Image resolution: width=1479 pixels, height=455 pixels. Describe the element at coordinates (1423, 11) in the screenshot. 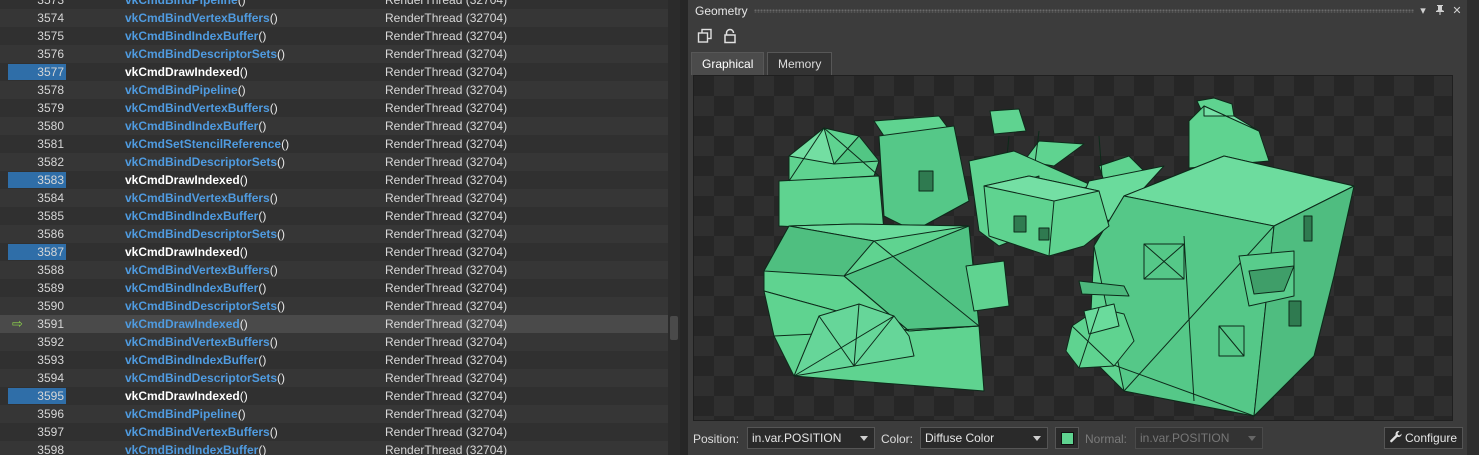

I see `dropdown-icon: ▾` at that location.